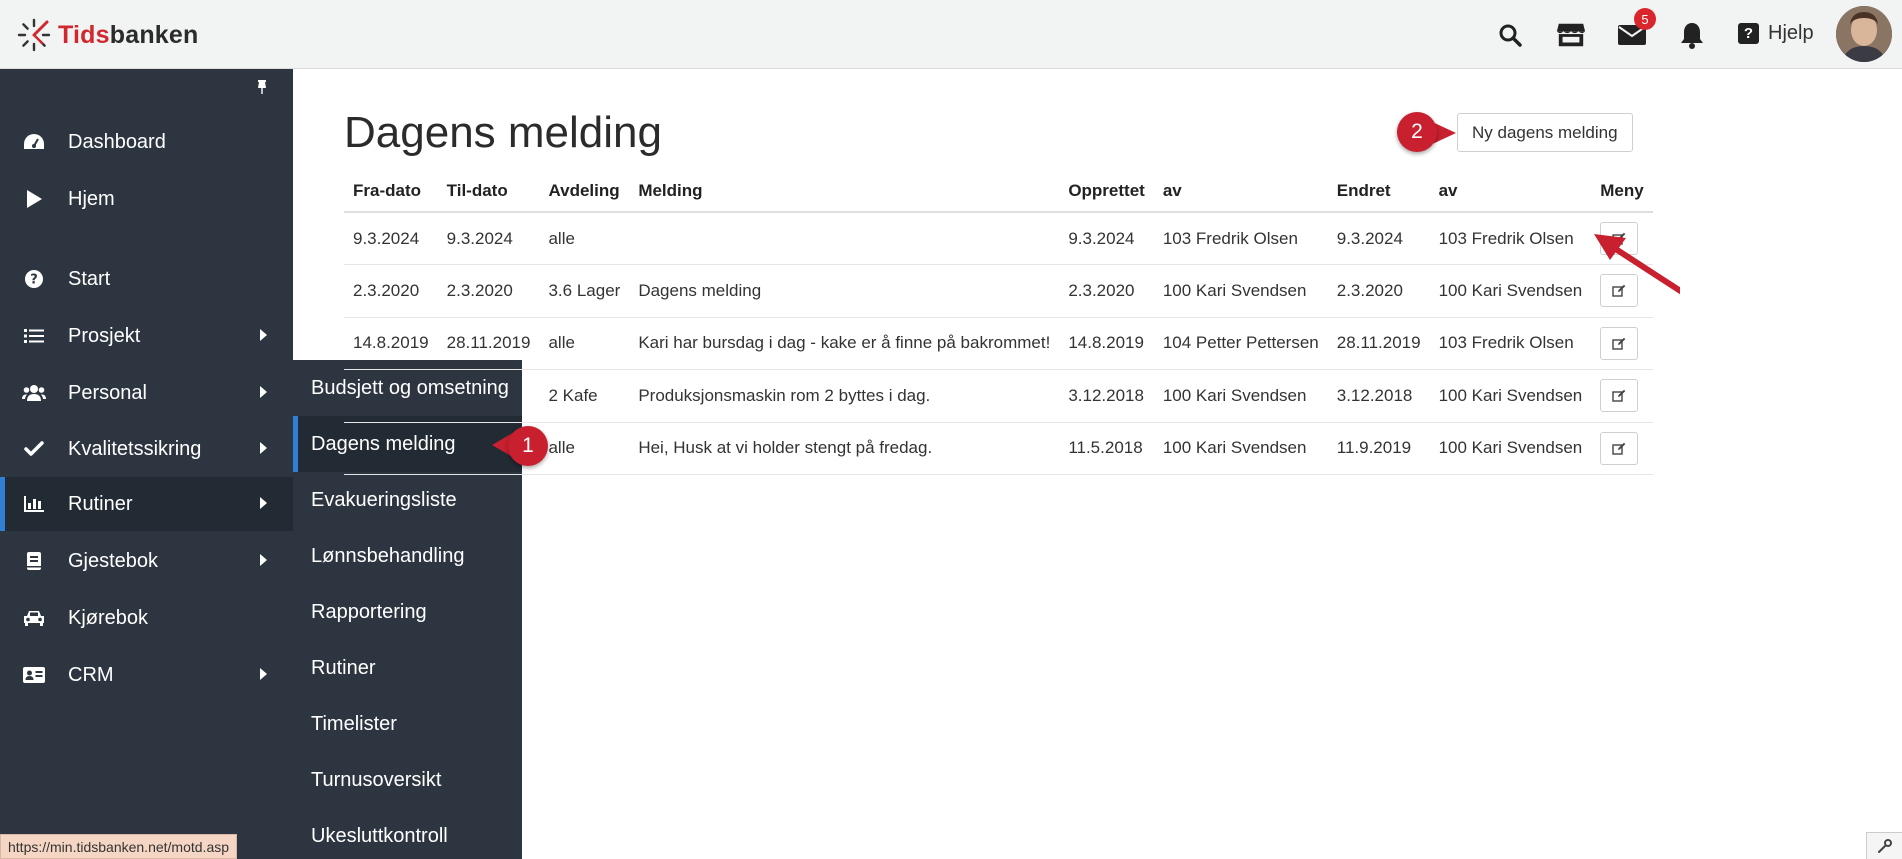 This screenshot has width=1902, height=859. Describe the element at coordinates (146, 675) in the screenshot. I see `sidebar-item-crm: CRM` at that location.